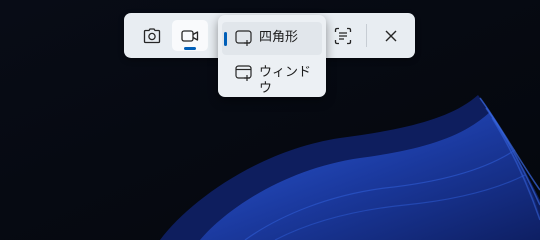  I want to click on text-actions-button, so click(343, 35).